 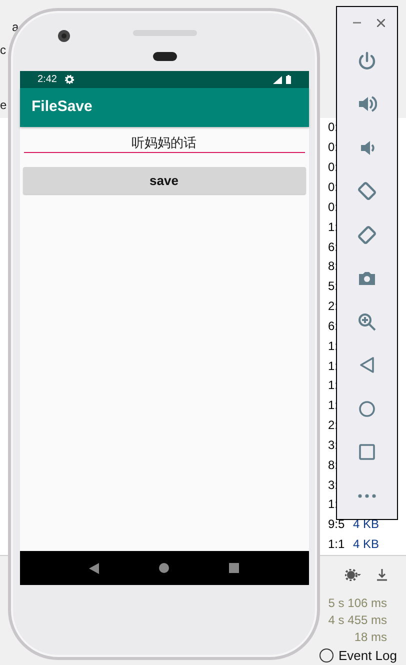 What do you see at coordinates (370, 637) in the screenshot?
I see `timing-text: 18 ms` at bounding box center [370, 637].